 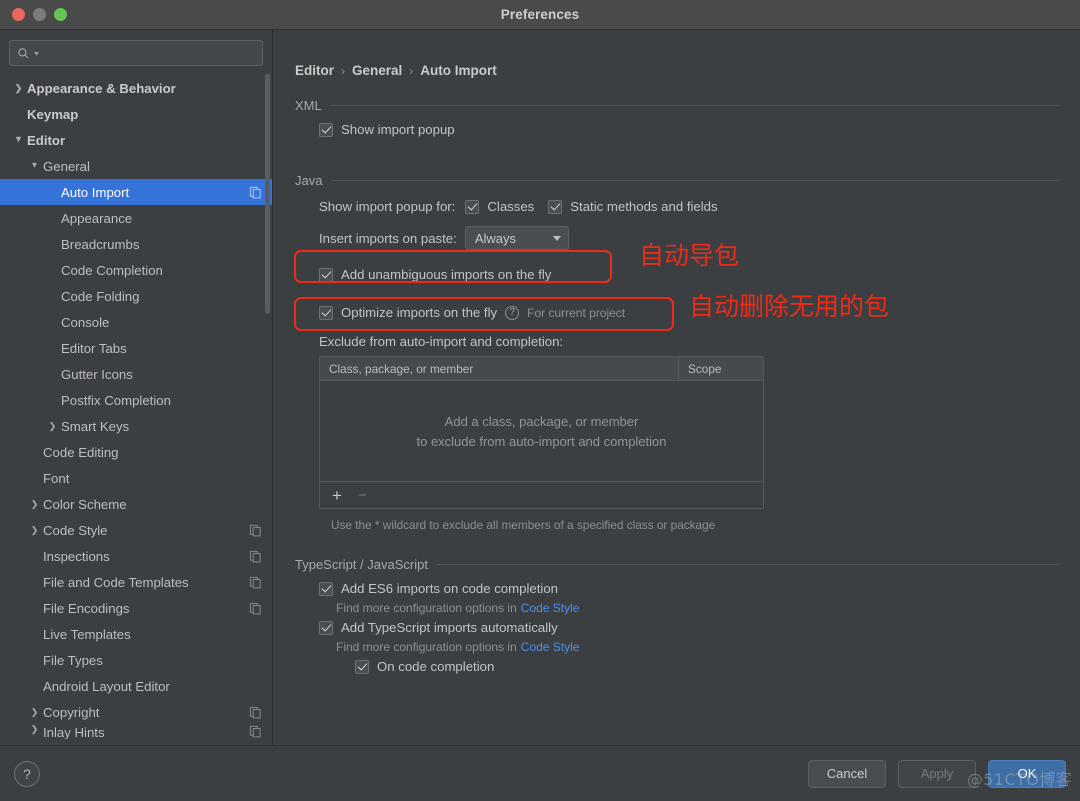 What do you see at coordinates (75, 530) in the screenshot?
I see `sidebar-item-label: Code Style` at bounding box center [75, 530].